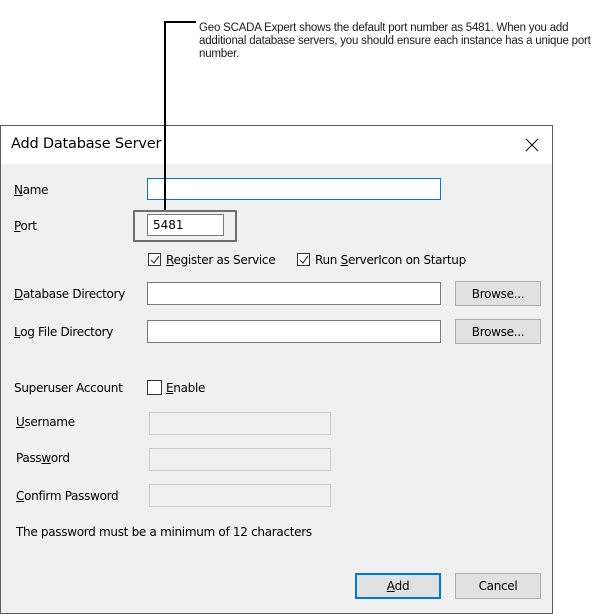  What do you see at coordinates (43, 458) in the screenshot?
I see `password-label: Password` at bounding box center [43, 458].